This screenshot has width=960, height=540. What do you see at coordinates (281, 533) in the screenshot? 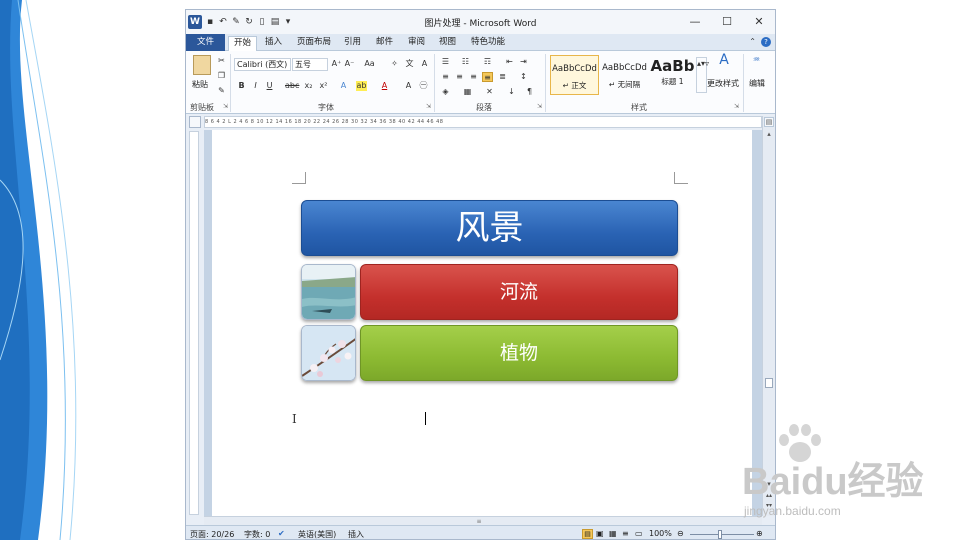
I see `proofing-icon: ✔` at bounding box center [281, 533].